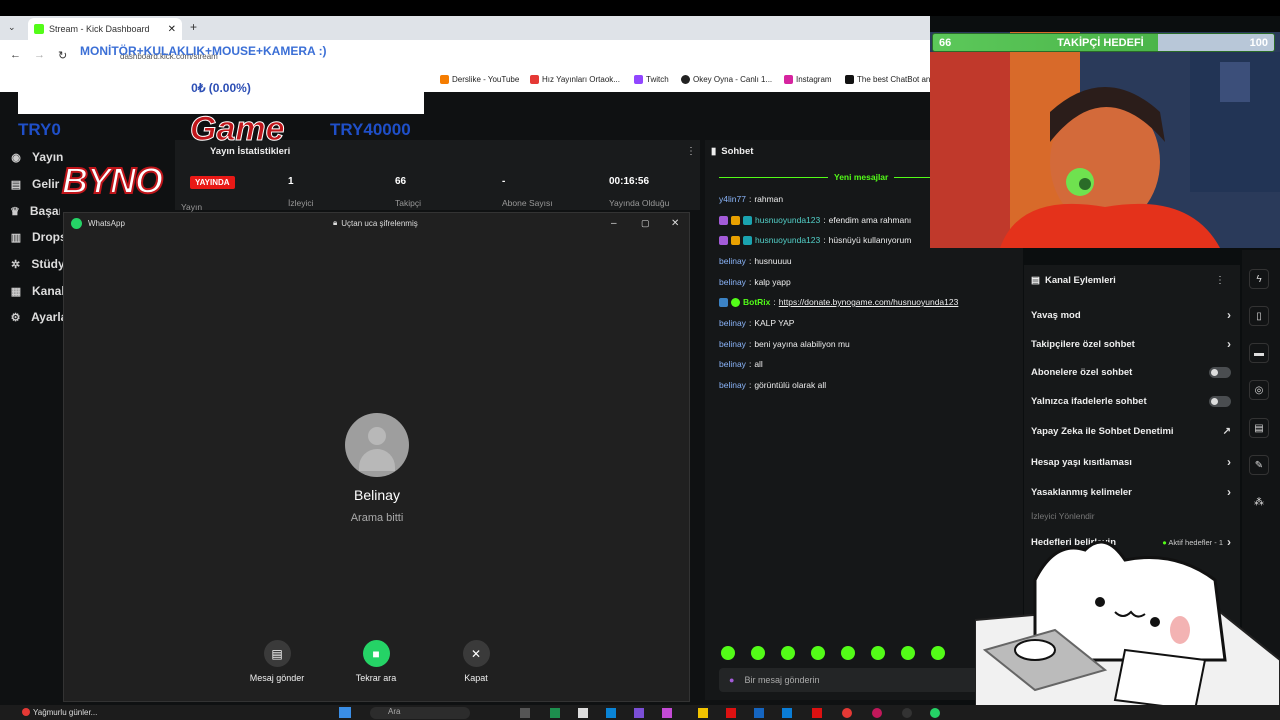 The width and height of the screenshot is (1280, 720). What do you see at coordinates (345, 712) in the screenshot?
I see `windows-start-icon` at bounding box center [345, 712].